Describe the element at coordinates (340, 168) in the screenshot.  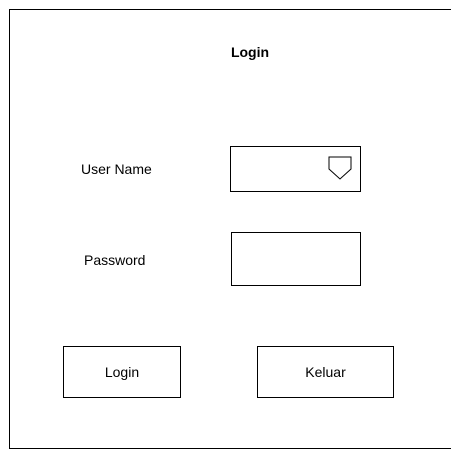
I see `chevron-down-icon` at that location.